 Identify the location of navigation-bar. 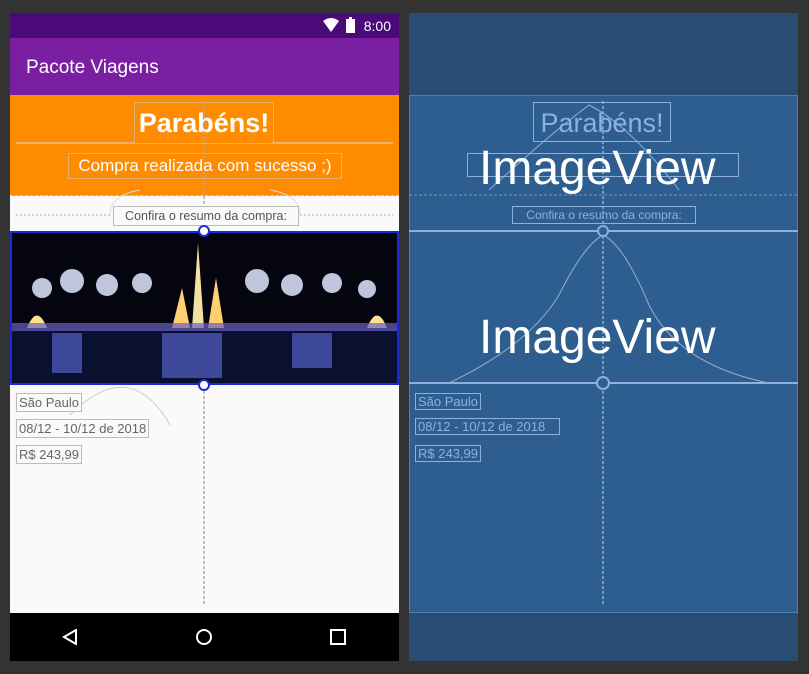
(204, 637).